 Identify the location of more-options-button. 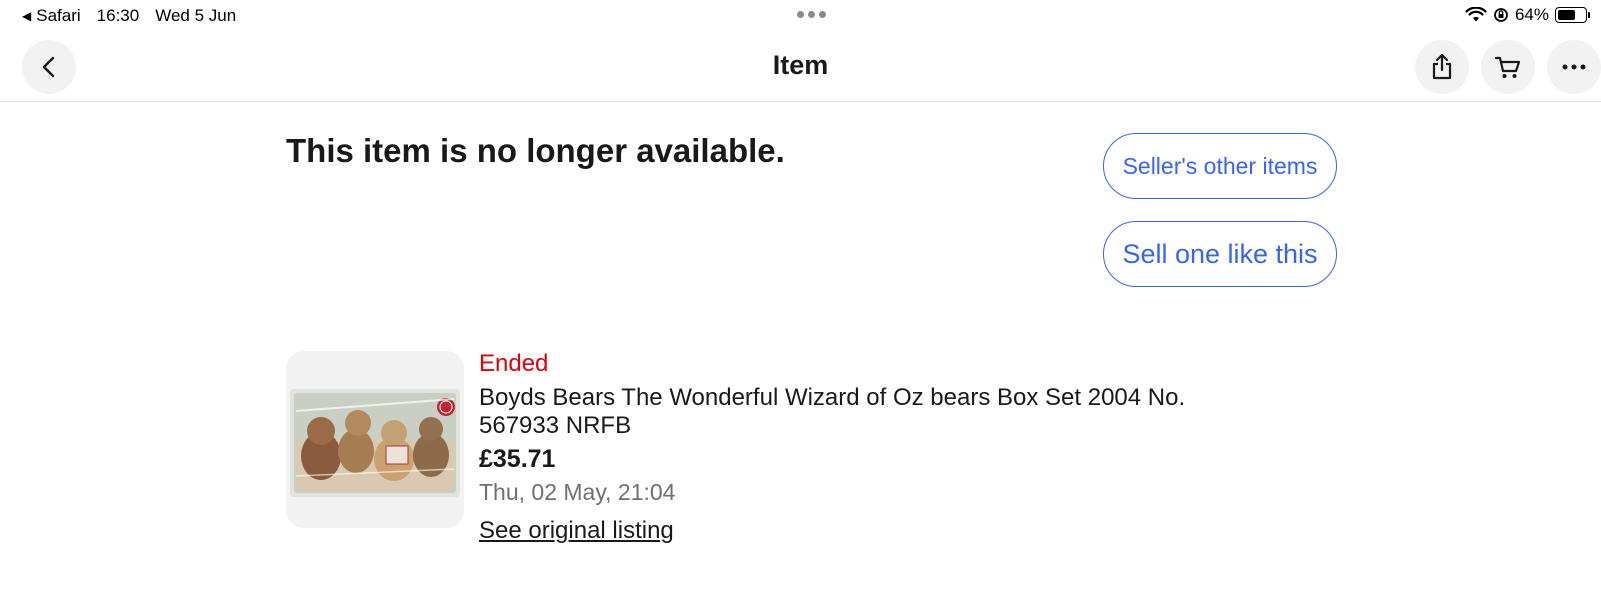
(1574, 67).